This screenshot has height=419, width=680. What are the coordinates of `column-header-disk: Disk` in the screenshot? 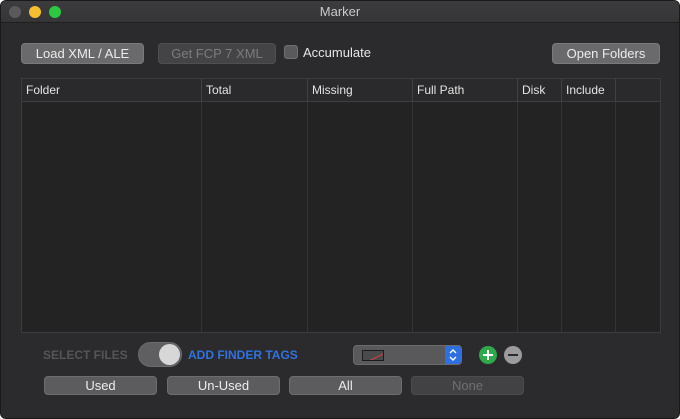 It's located at (540, 90).